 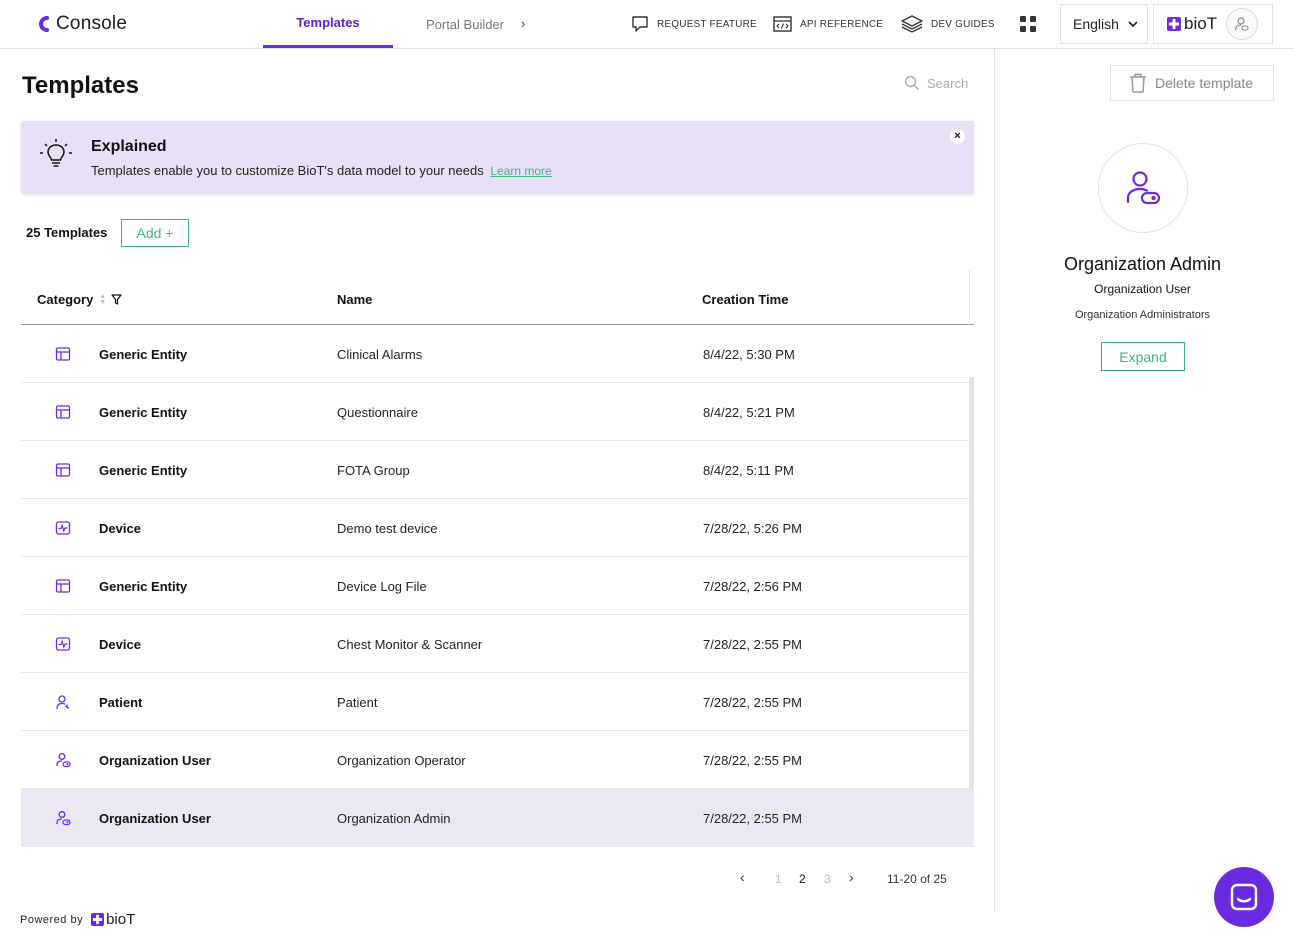 I want to click on row-creation-time: 8/4/22, 5:30 PM, so click(x=749, y=354).